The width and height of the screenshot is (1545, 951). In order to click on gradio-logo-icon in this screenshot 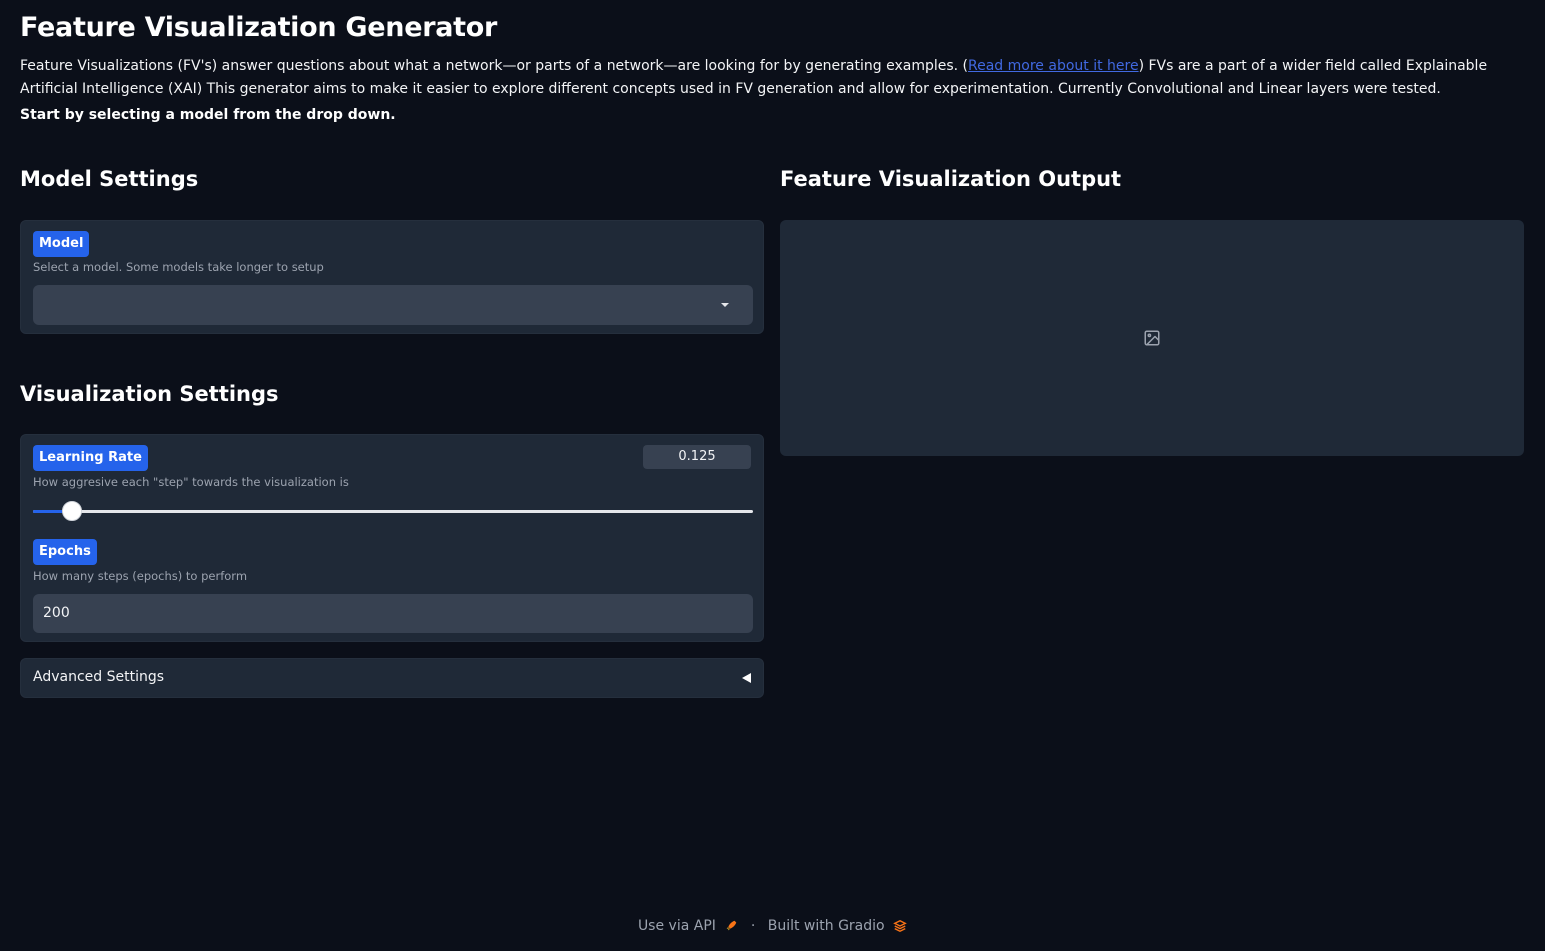, I will do `click(898, 926)`.